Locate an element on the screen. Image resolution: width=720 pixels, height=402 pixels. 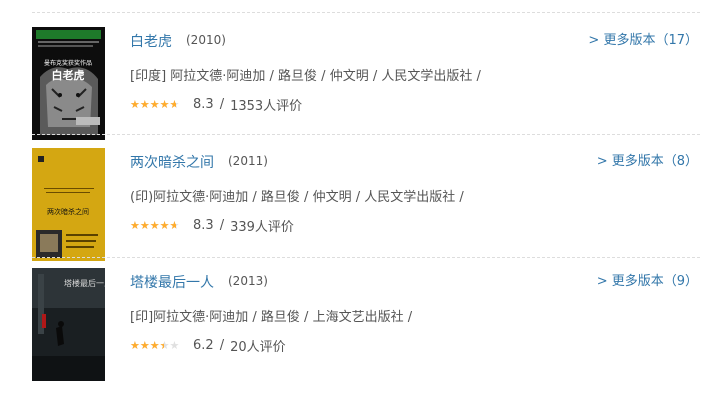
book-title-link: 白老虎 is located at coordinates (151, 41).